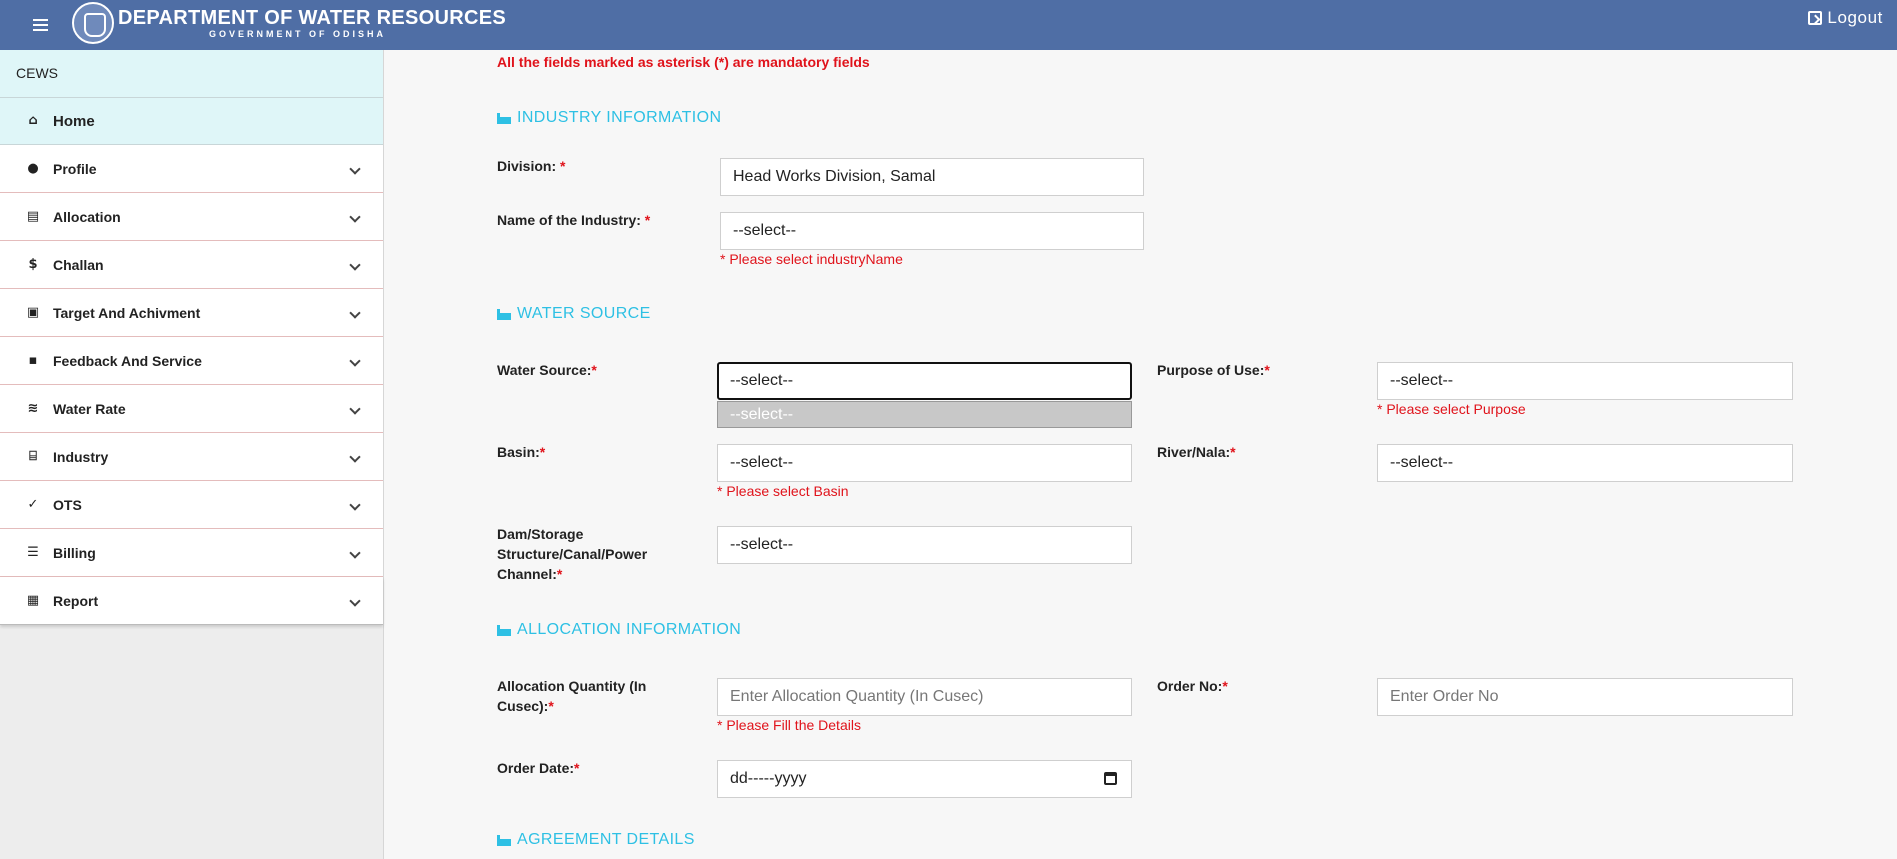 This screenshot has width=1897, height=859. I want to click on river-nala-label: River/Nala:*, so click(1196, 452).